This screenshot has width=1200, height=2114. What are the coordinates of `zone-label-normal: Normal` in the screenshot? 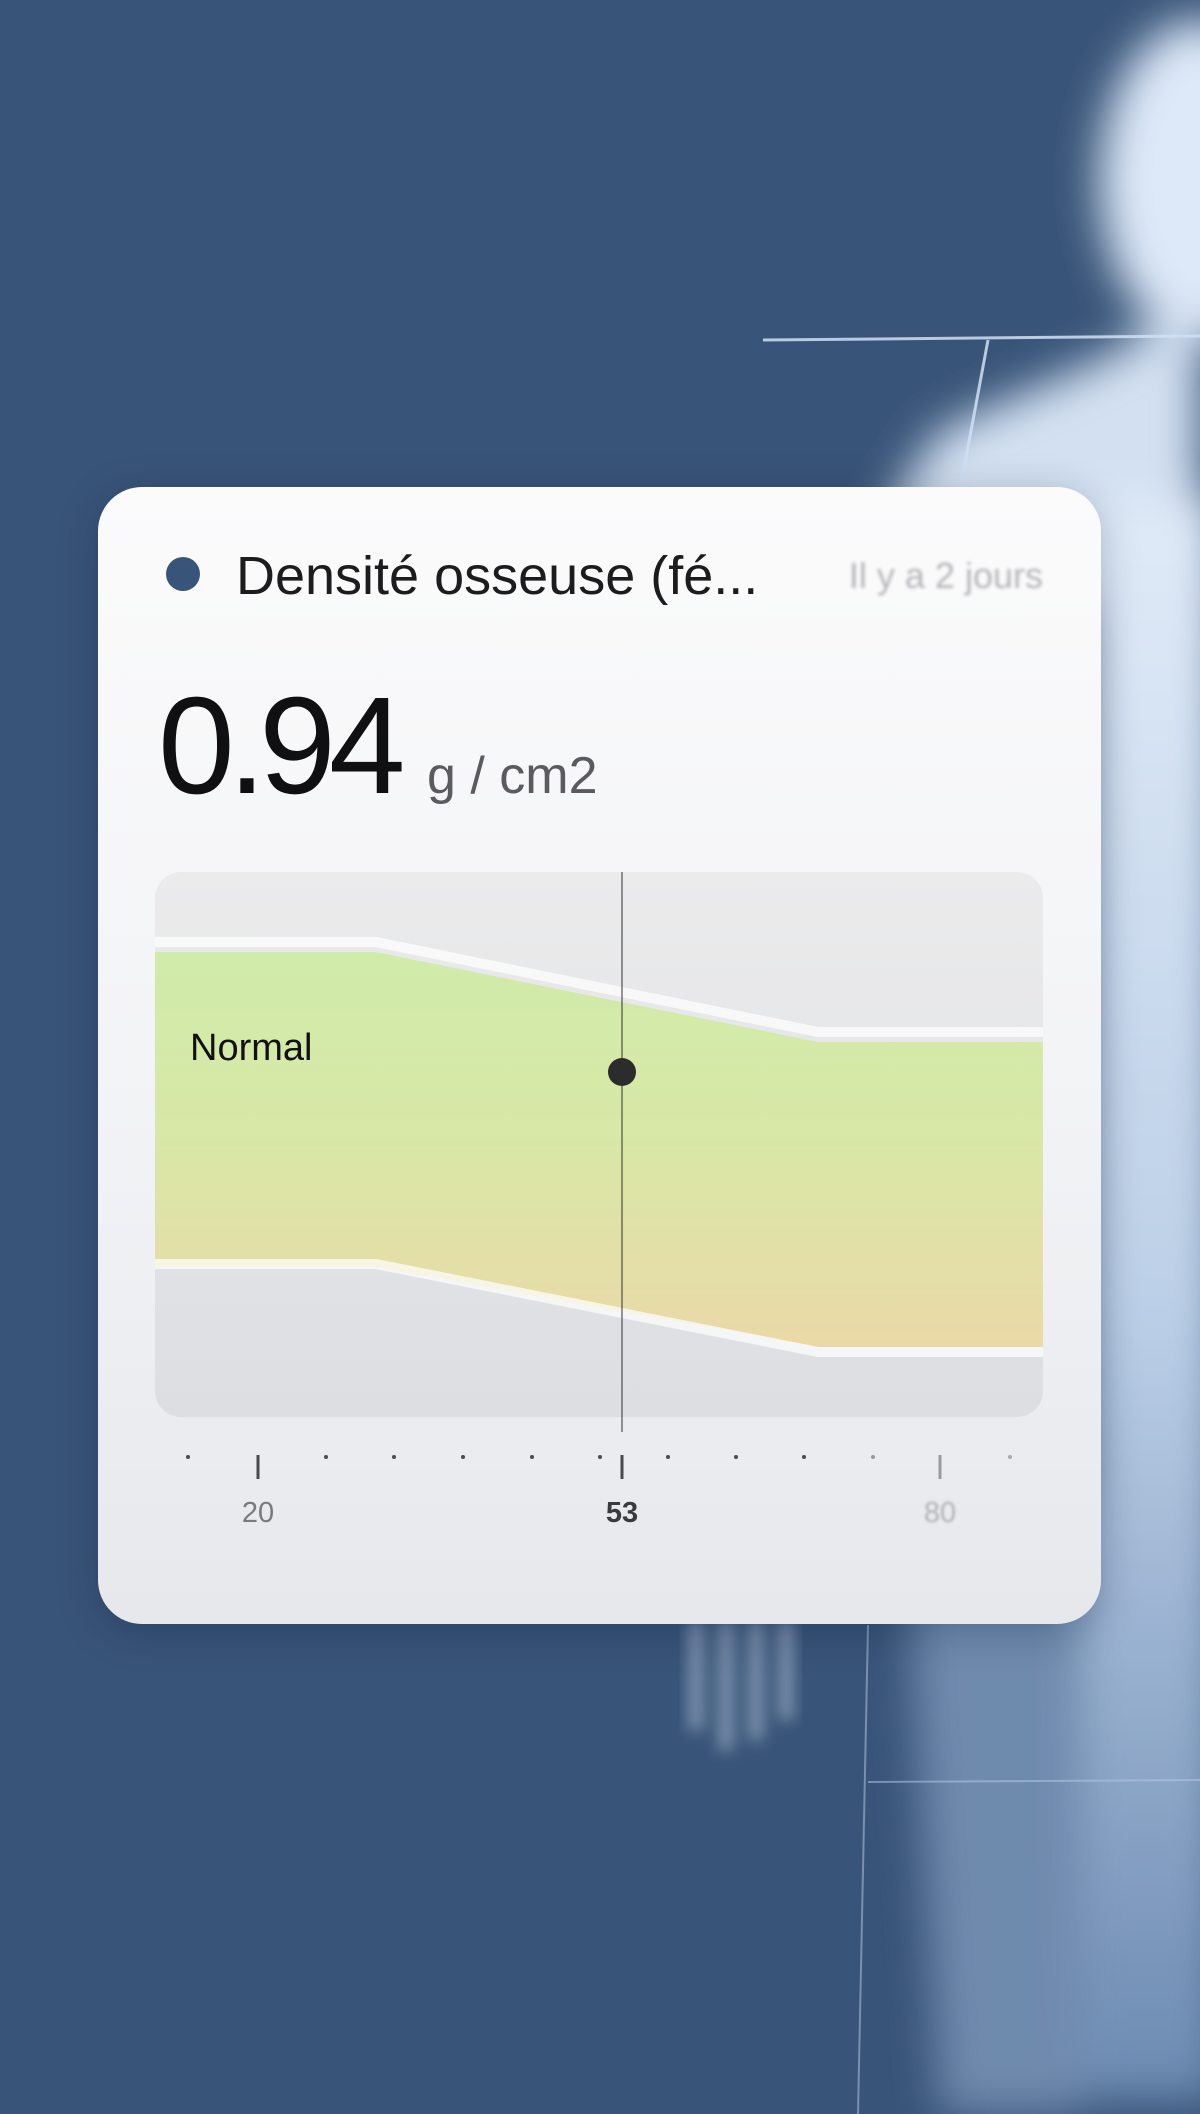 It's located at (251, 1048).